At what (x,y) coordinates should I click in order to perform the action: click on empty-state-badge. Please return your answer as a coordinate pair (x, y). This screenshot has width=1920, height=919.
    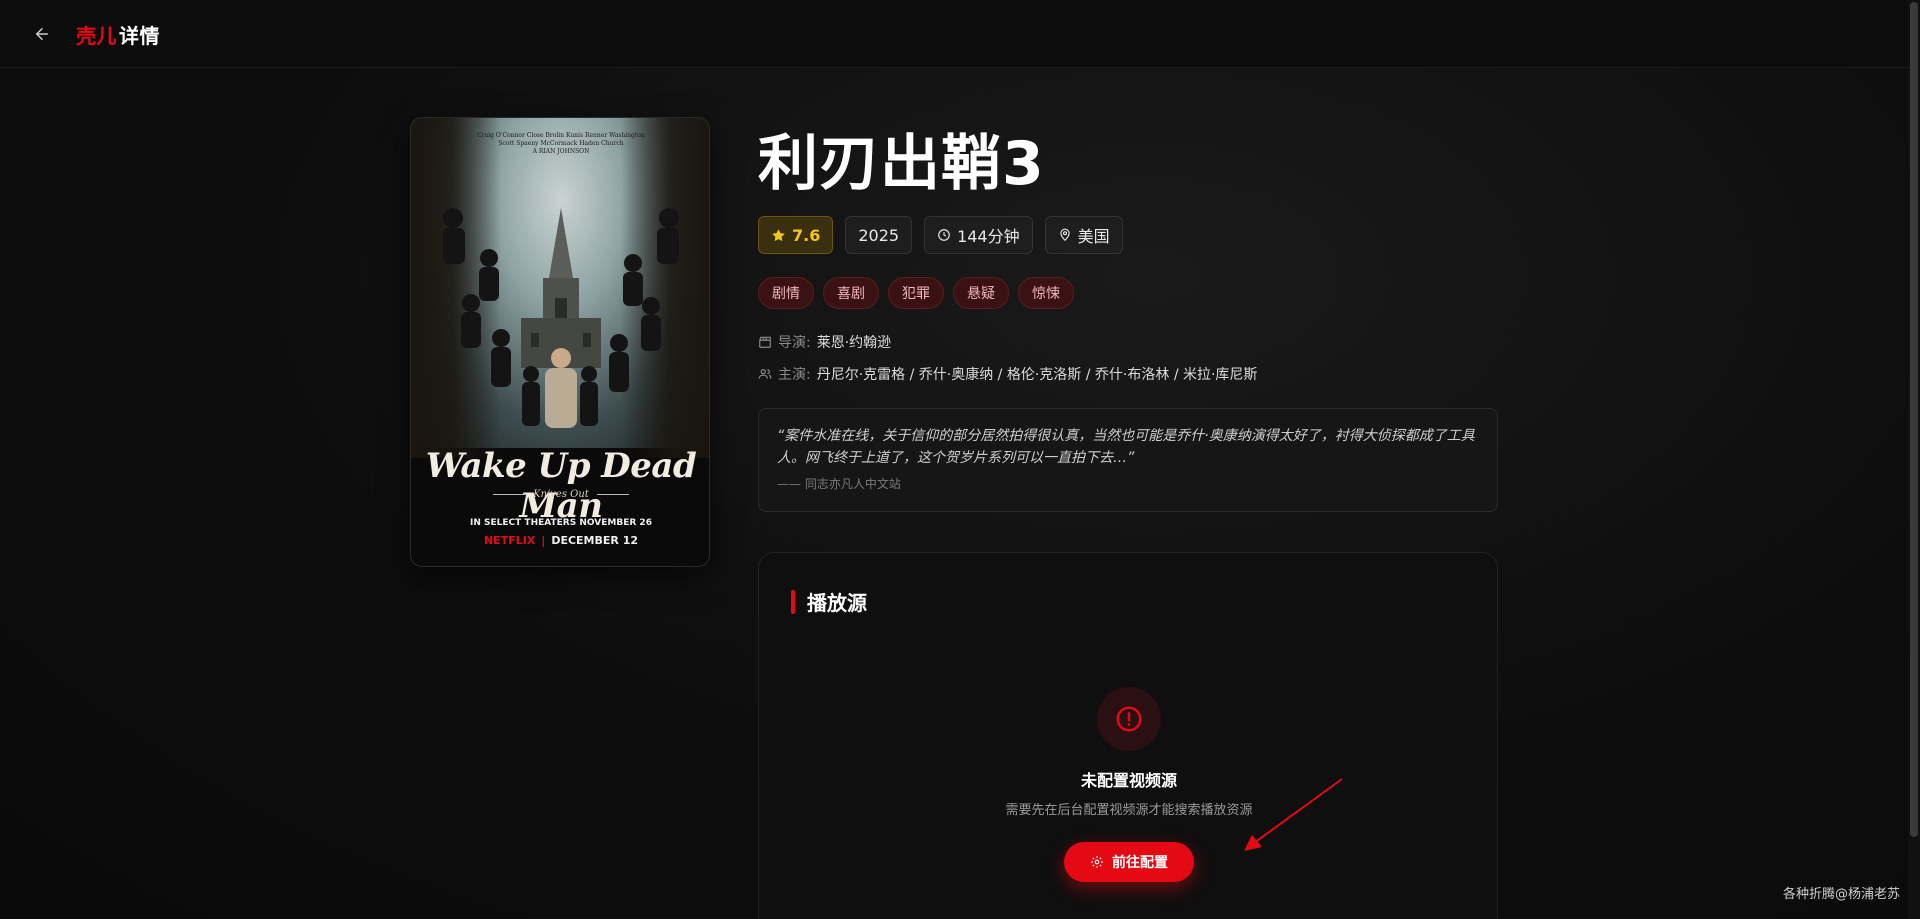
    Looking at the image, I should click on (1129, 719).